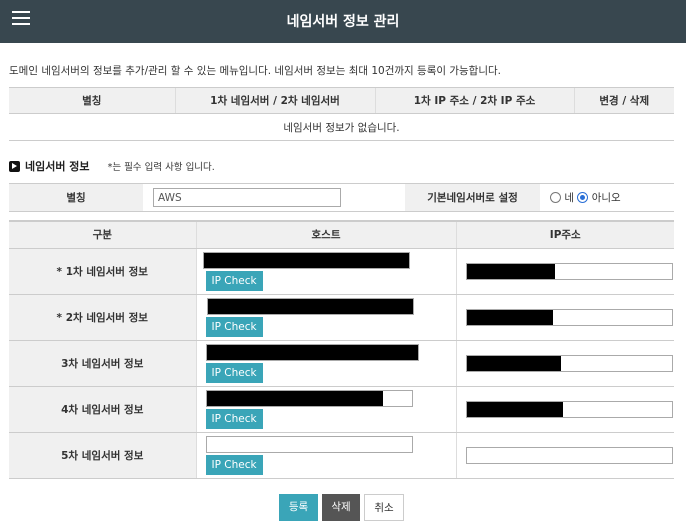 The image size is (686, 532). I want to click on section-title: 네임서버 정보, so click(57, 166).